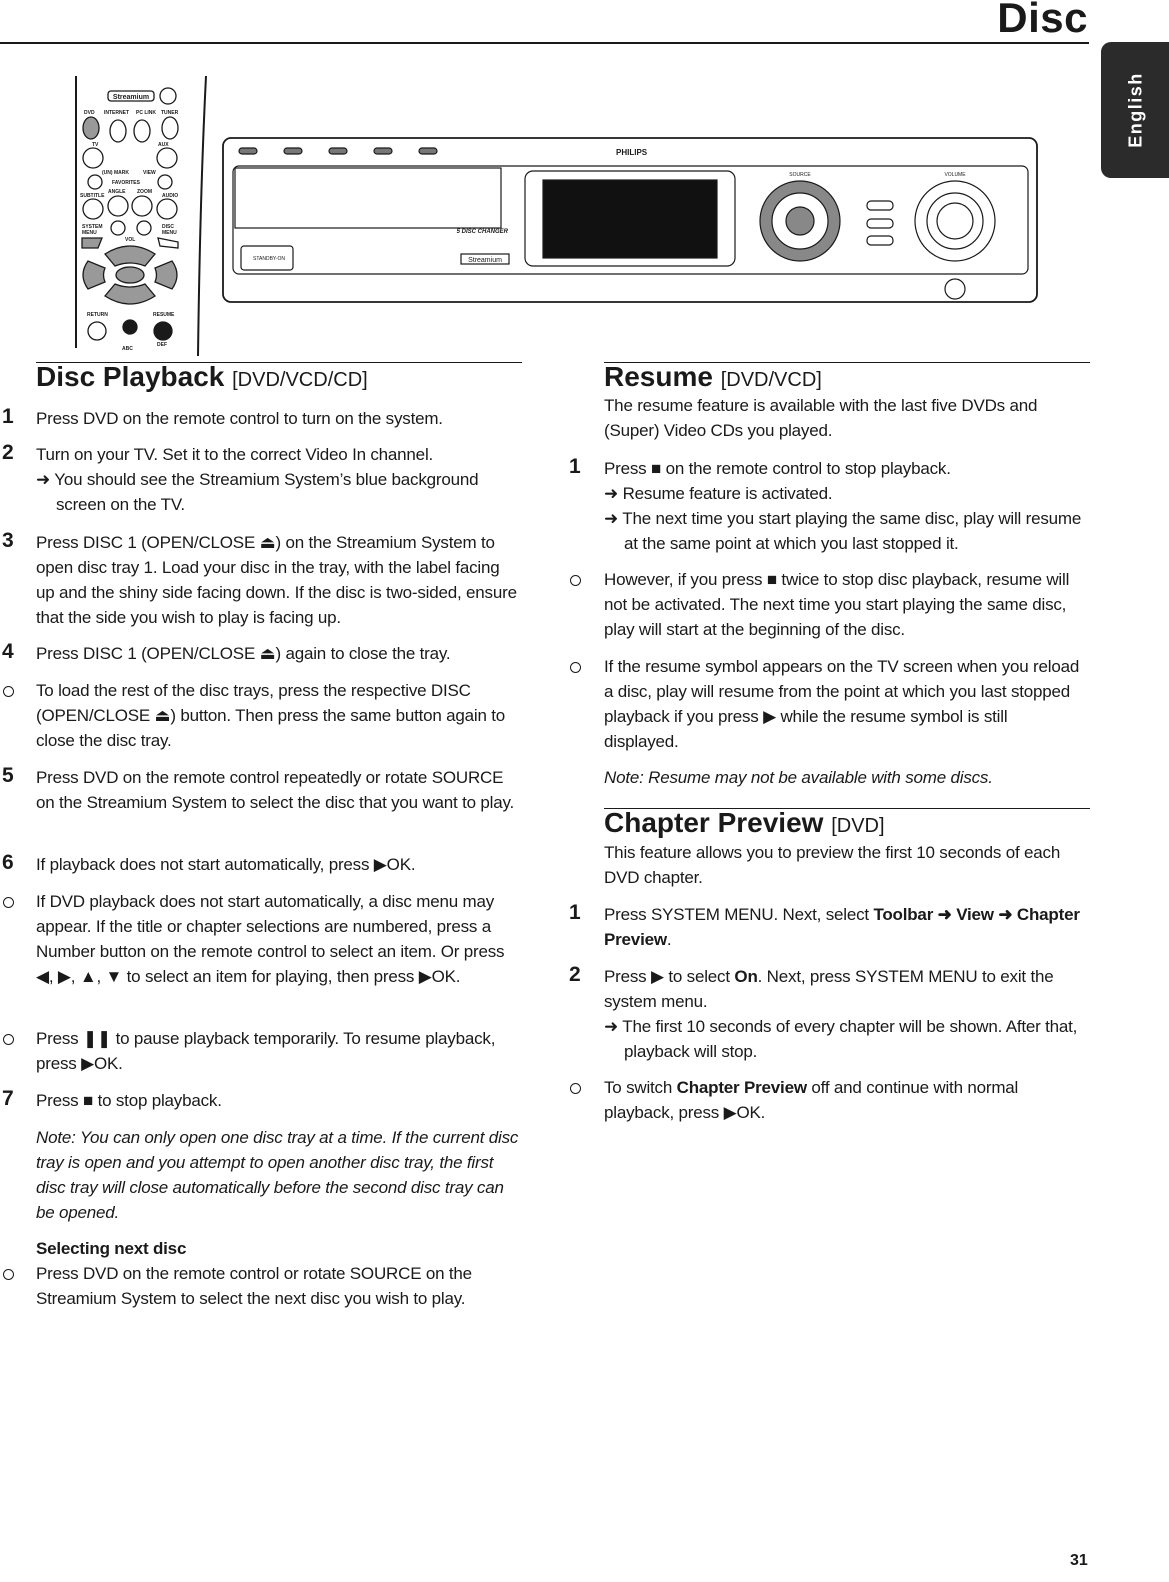 This screenshot has width=1169, height=1582. What do you see at coordinates (116, 113) in the screenshot?
I see `svg-text: INTERNET` at bounding box center [116, 113].